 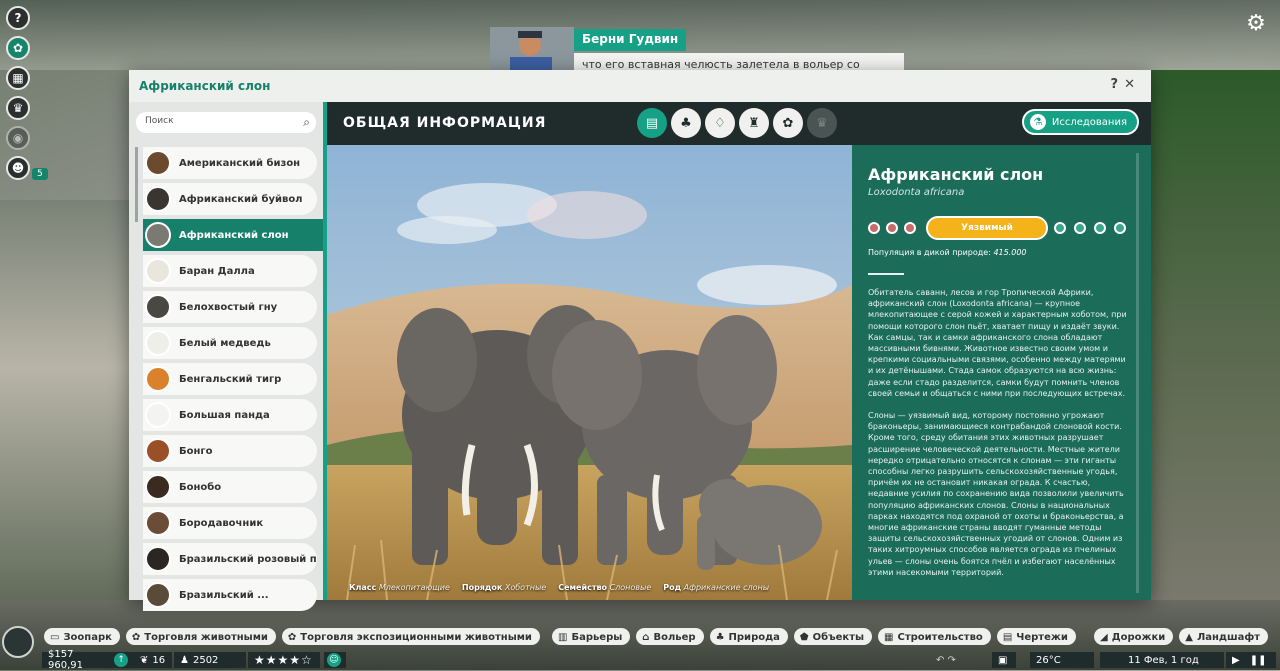 What do you see at coordinates (226, 122) in the screenshot?
I see `search-input: Поиск ⌕` at bounding box center [226, 122].